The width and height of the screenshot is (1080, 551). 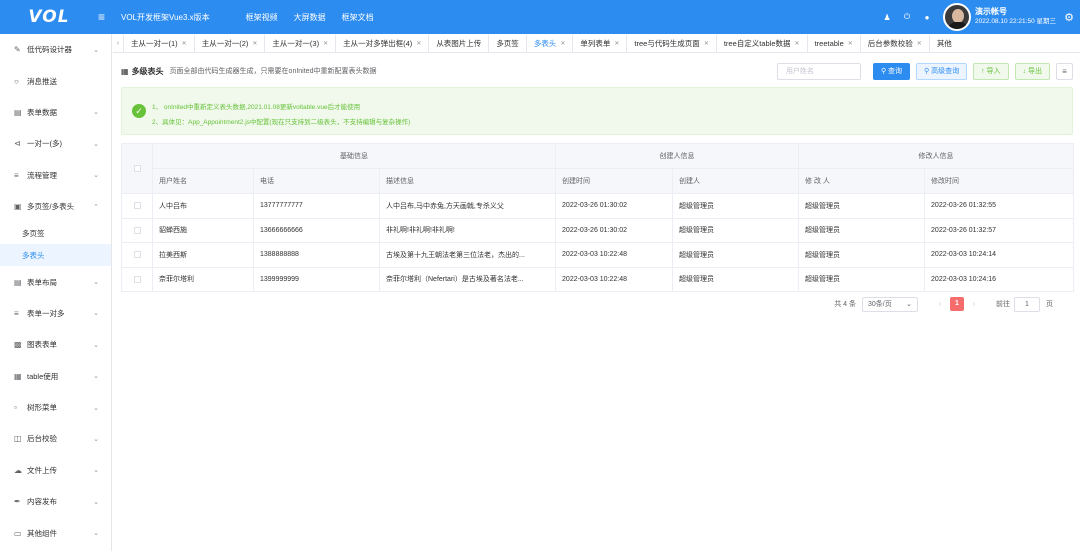 What do you see at coordinates (999, 230) in the screenshot?
I see `table-cell: 2022-03-26 01:32:57` at bounding box center [999, 230].